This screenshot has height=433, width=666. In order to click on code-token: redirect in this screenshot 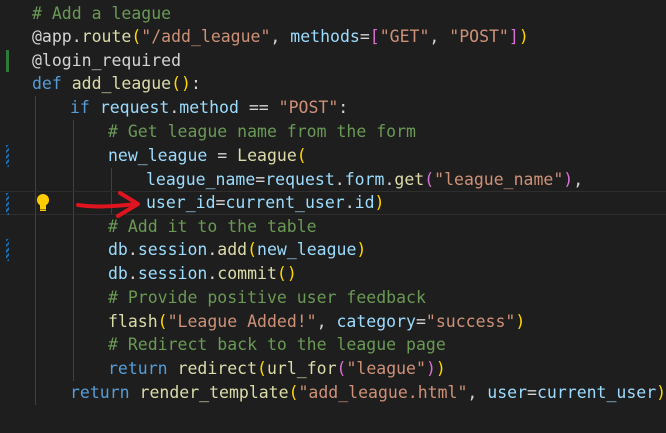, I will do `click(217, 368)`.